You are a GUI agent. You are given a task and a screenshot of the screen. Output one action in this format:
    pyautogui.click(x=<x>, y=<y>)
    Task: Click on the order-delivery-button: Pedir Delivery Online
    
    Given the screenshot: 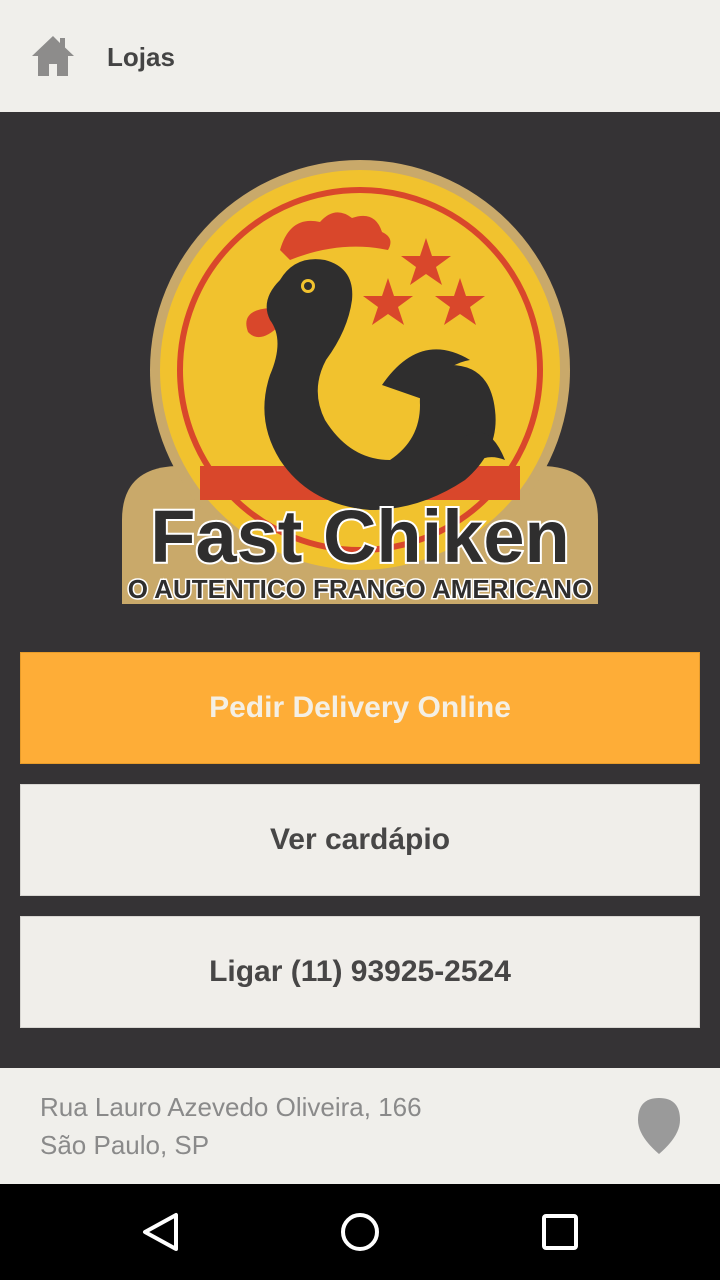 What is the action you would take?
    pyautogui.click(x=360, y=708)
    